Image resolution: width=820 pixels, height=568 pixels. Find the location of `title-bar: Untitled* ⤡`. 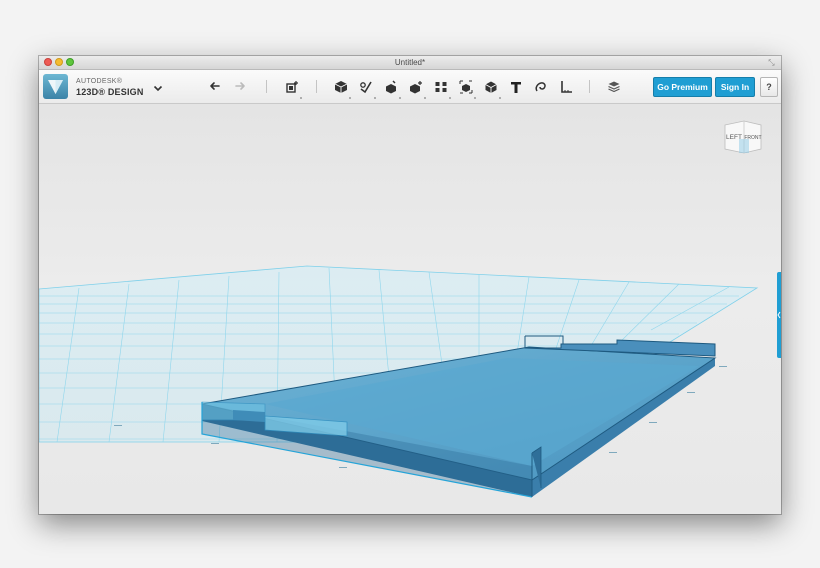

title-bar: Untitled* ⤡ is located at coordinates (410, 63).